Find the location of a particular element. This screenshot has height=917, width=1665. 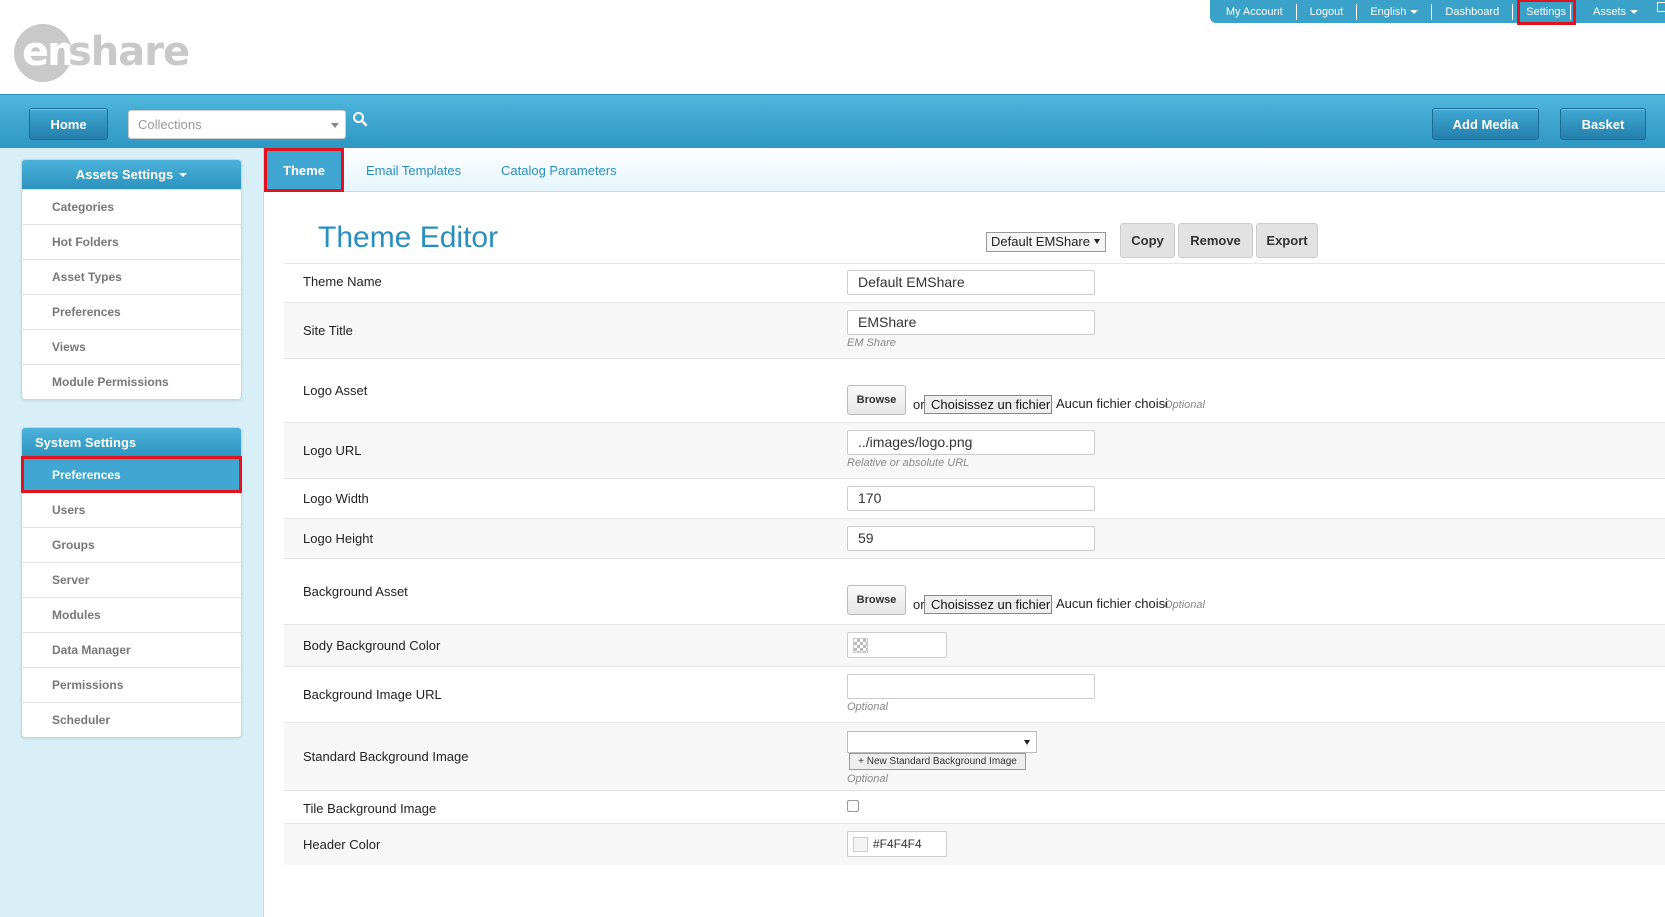

export-button: Export is located at coordinates (1287, 240).